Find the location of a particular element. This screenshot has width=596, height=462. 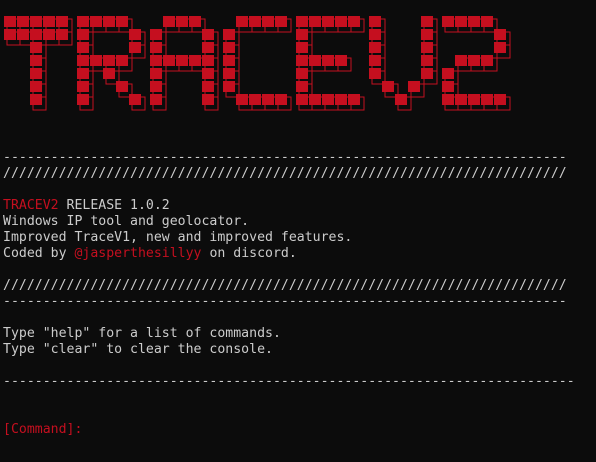

credits-suffix: on discord. is located at coordinates (249, 253).